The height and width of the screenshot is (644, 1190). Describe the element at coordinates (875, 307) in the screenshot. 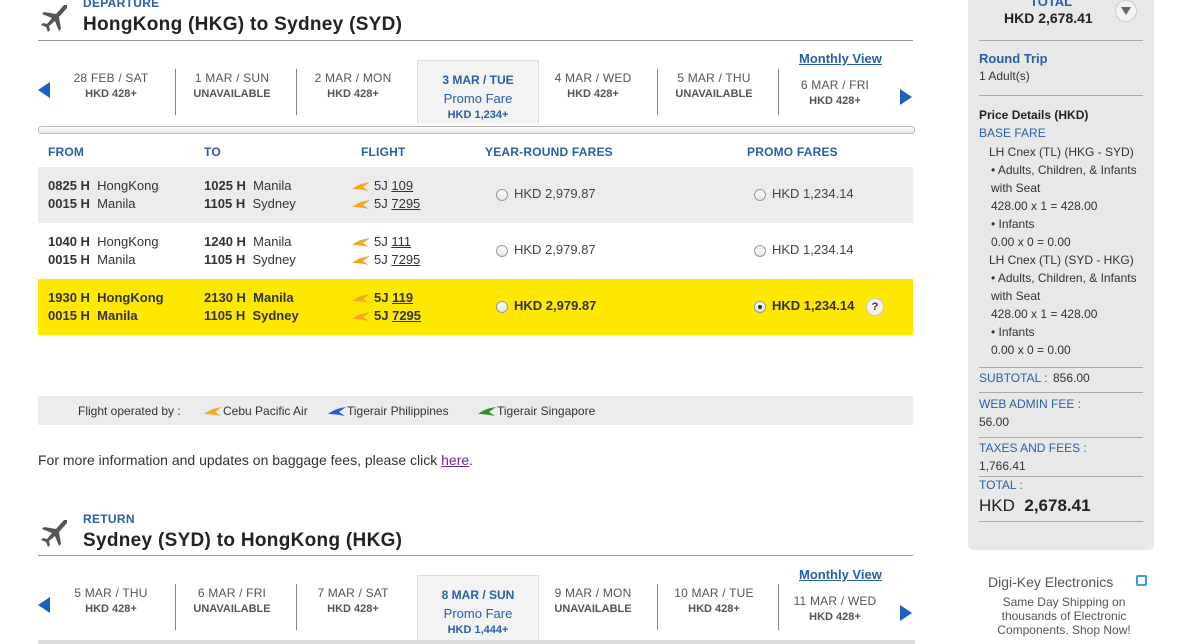

I see `help-icon: ?` at that location.